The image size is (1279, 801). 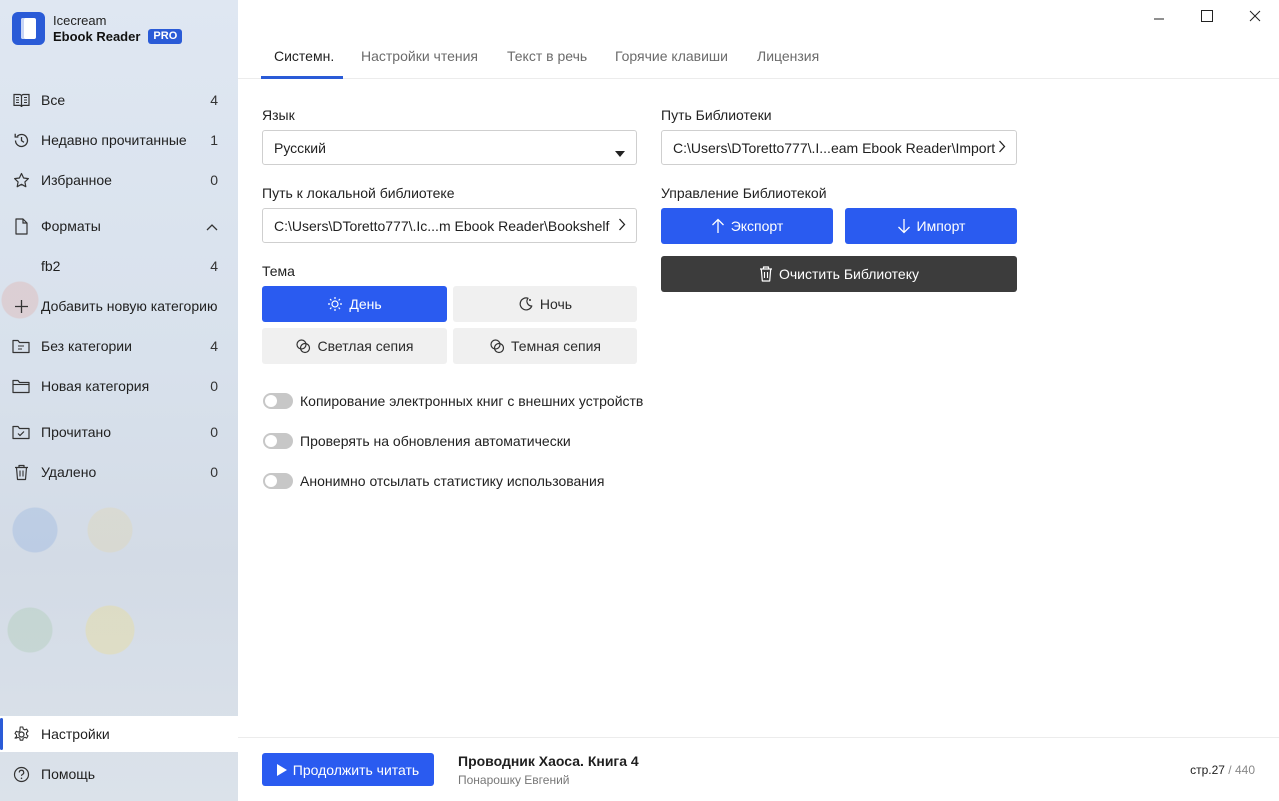 I want to click on theme-light-sepia-label: Светлая сепия, so click(x=365, y=346).